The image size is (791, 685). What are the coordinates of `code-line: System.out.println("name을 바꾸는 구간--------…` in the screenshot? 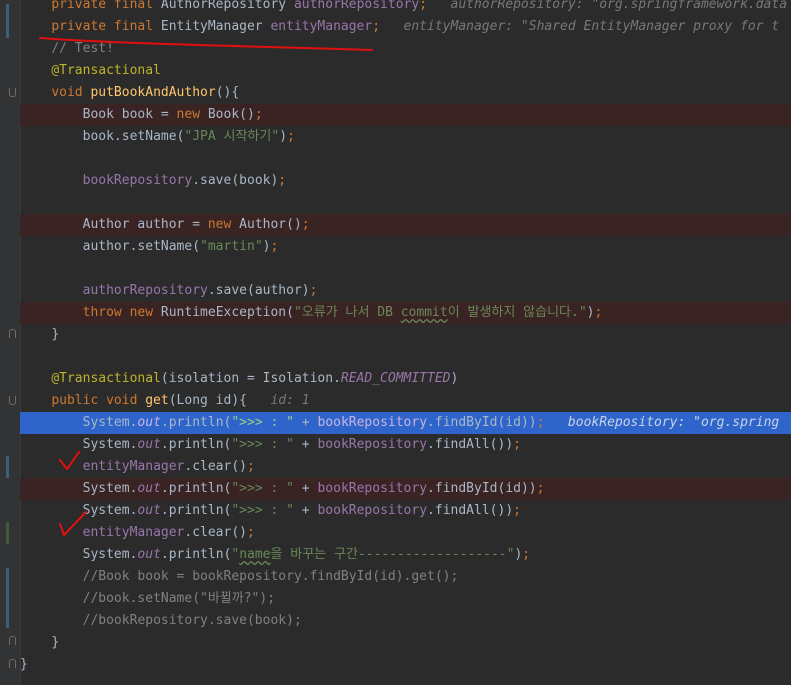 It's located at (405, 555).